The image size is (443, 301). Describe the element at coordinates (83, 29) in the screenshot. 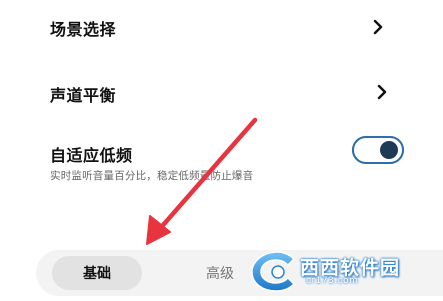

I see `scene-select-label: 场景选择` at that location.